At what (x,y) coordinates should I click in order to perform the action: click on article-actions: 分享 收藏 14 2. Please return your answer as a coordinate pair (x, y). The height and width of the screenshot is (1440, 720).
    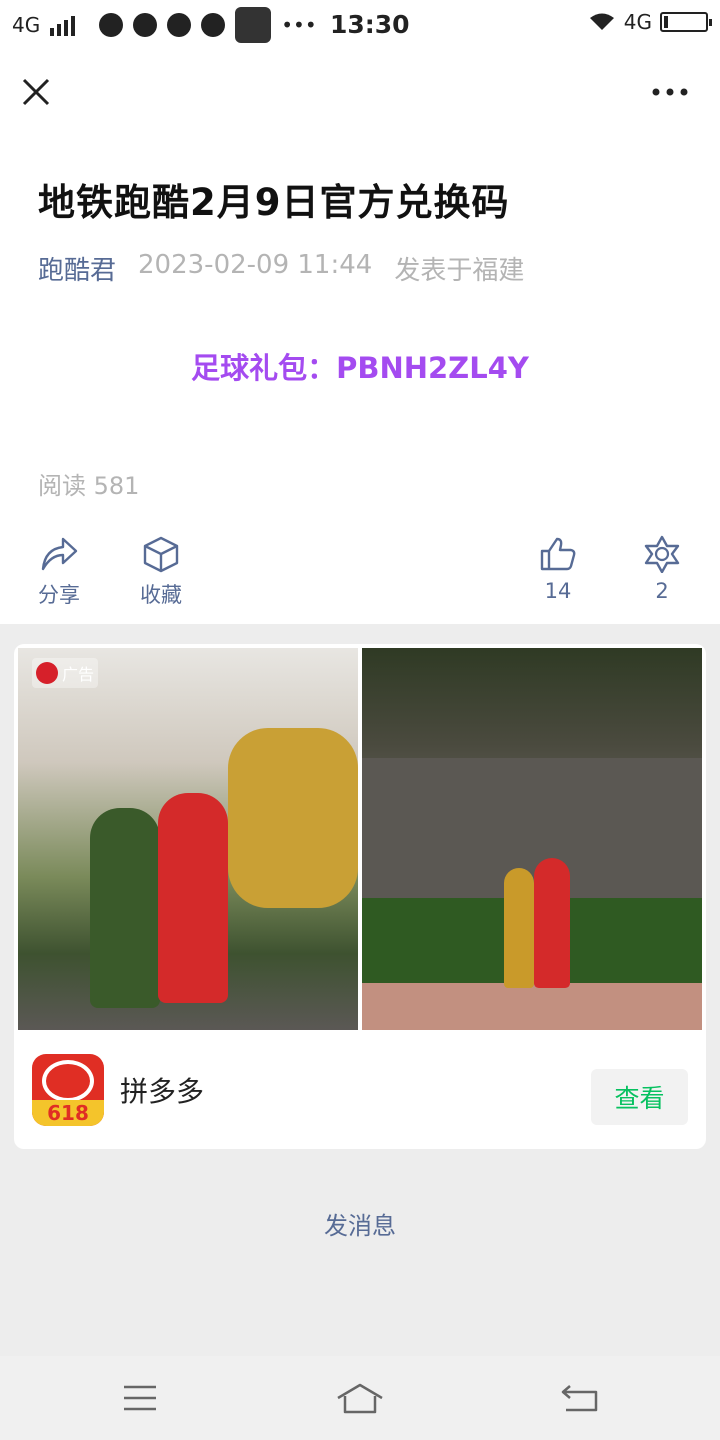
    Looking at the image, I should click on (360, 575).